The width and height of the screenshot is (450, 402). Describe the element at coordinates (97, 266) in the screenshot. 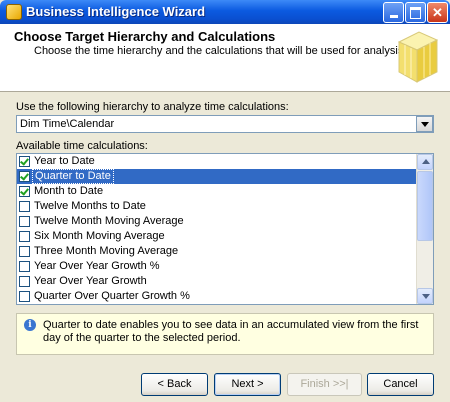

I see `list-item-label: Year Over Year Growth %` at that location.